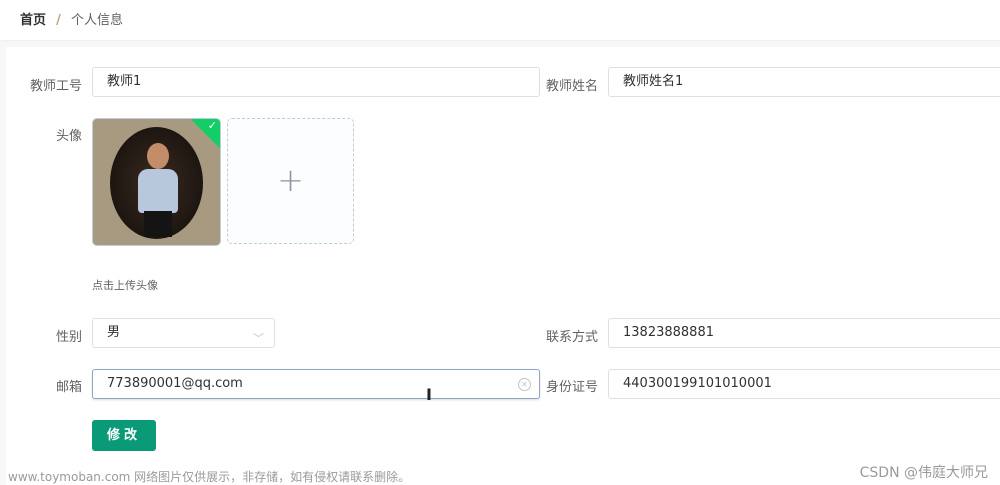 The image size is (1000, 485). Describe the element at coordinates (316, 82) in the screenshot. I see `teacher-id-input: 教师1` at that location.